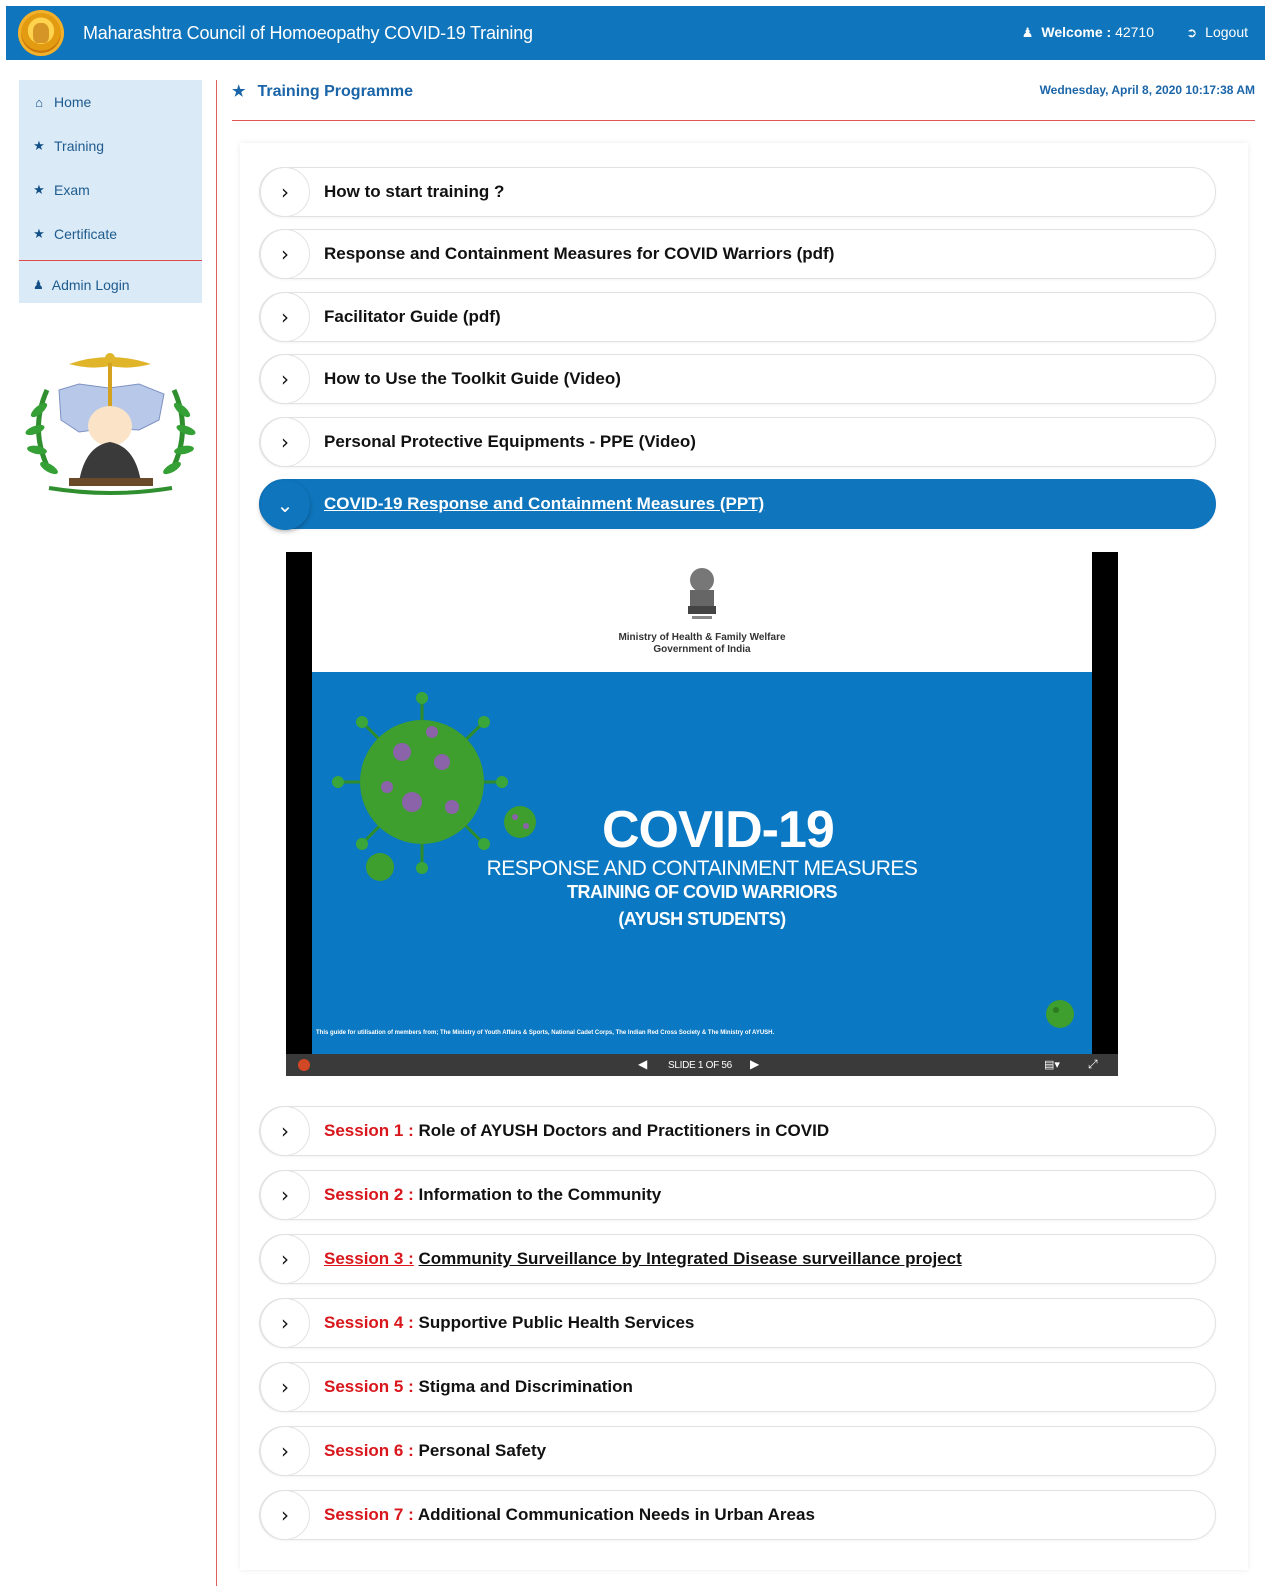 The height and width of the screenshot is (1586, 1271). What do you see at coordinates (702, 868) in the screenshot?
I see `slide-subtitle-1: RESPONSE AND CONTAINMENT MEASURES` at bounding box center [702, 868].